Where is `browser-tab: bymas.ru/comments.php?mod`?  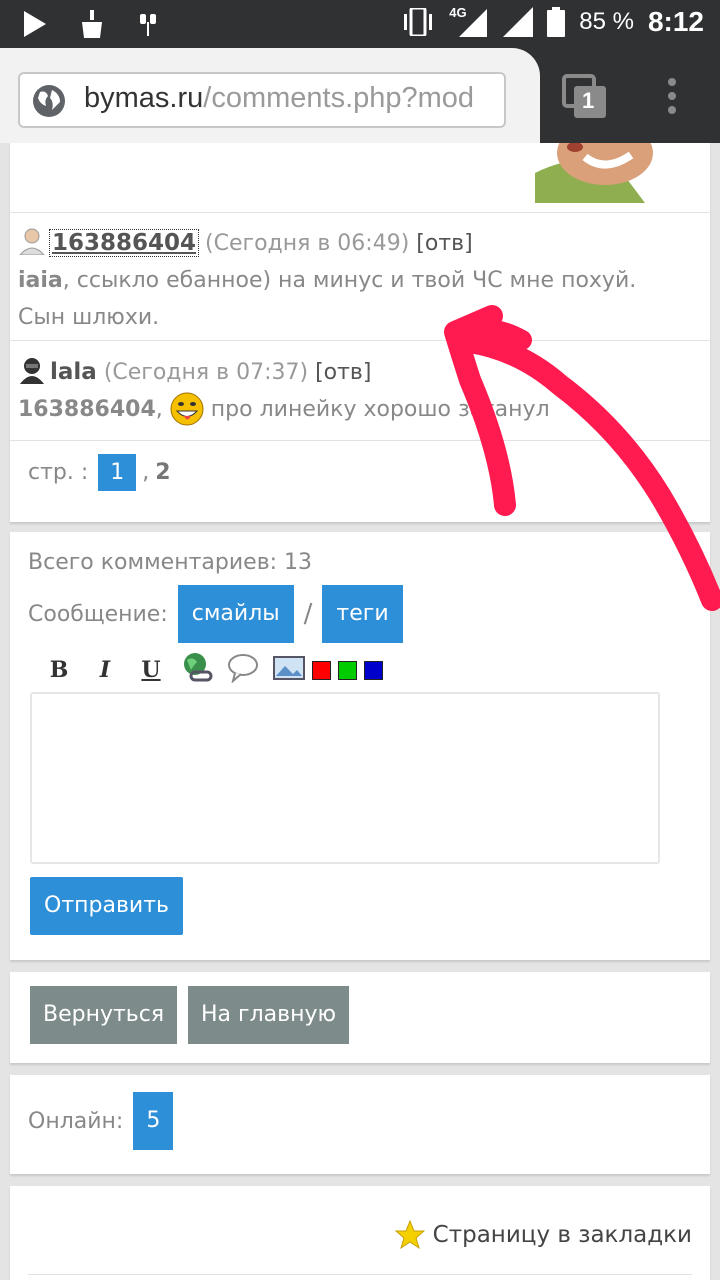 browser-tab: bymas.ru/comments.php?mod is located at coordinates (270, 95).